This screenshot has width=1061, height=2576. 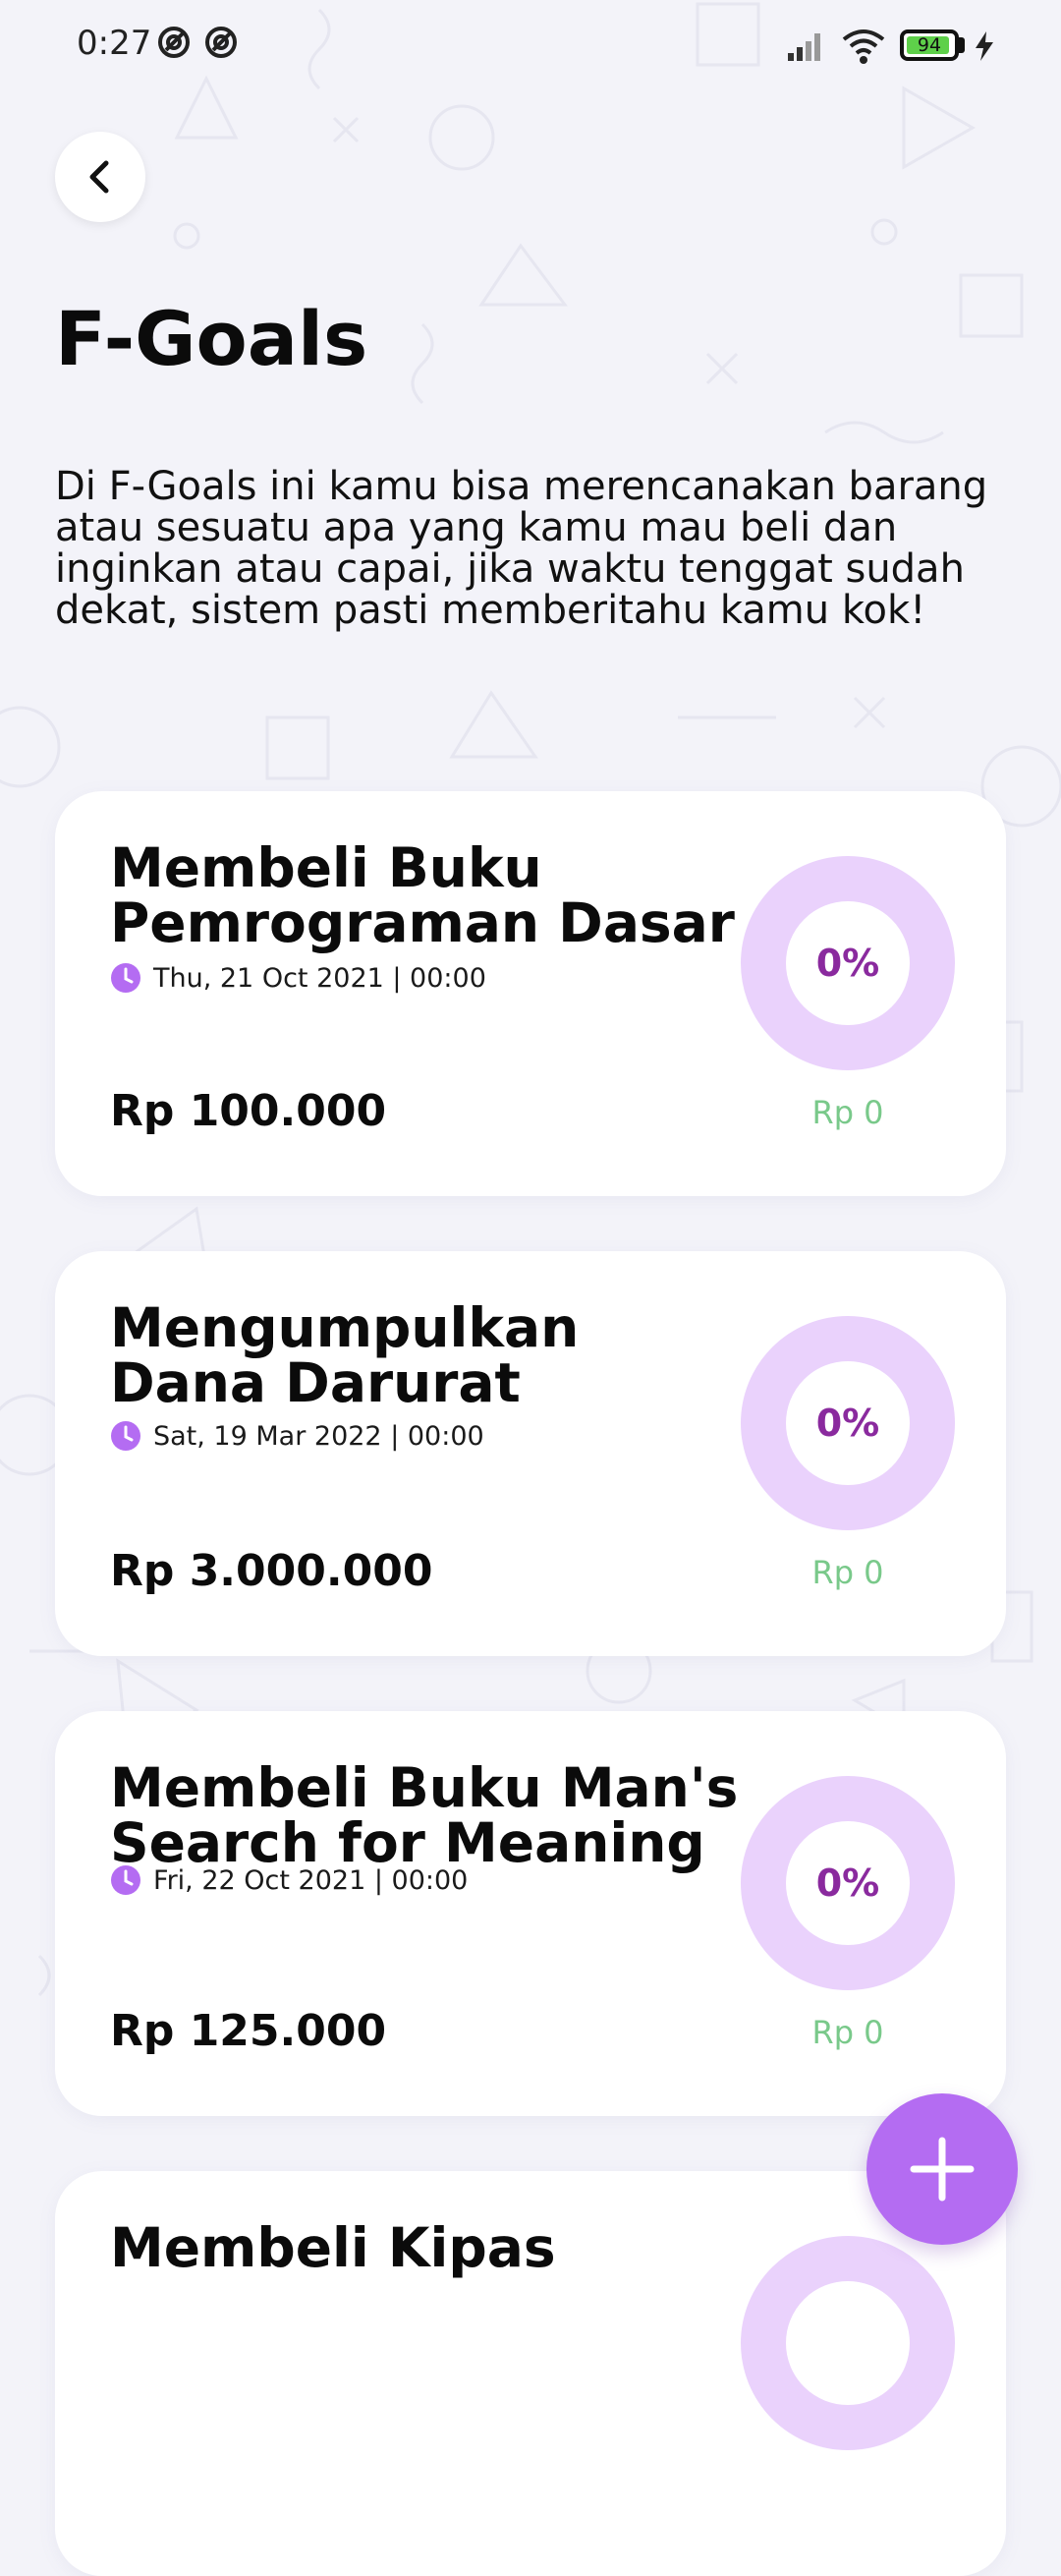 I want to click on battery-cap, so click(x=962, y=45).